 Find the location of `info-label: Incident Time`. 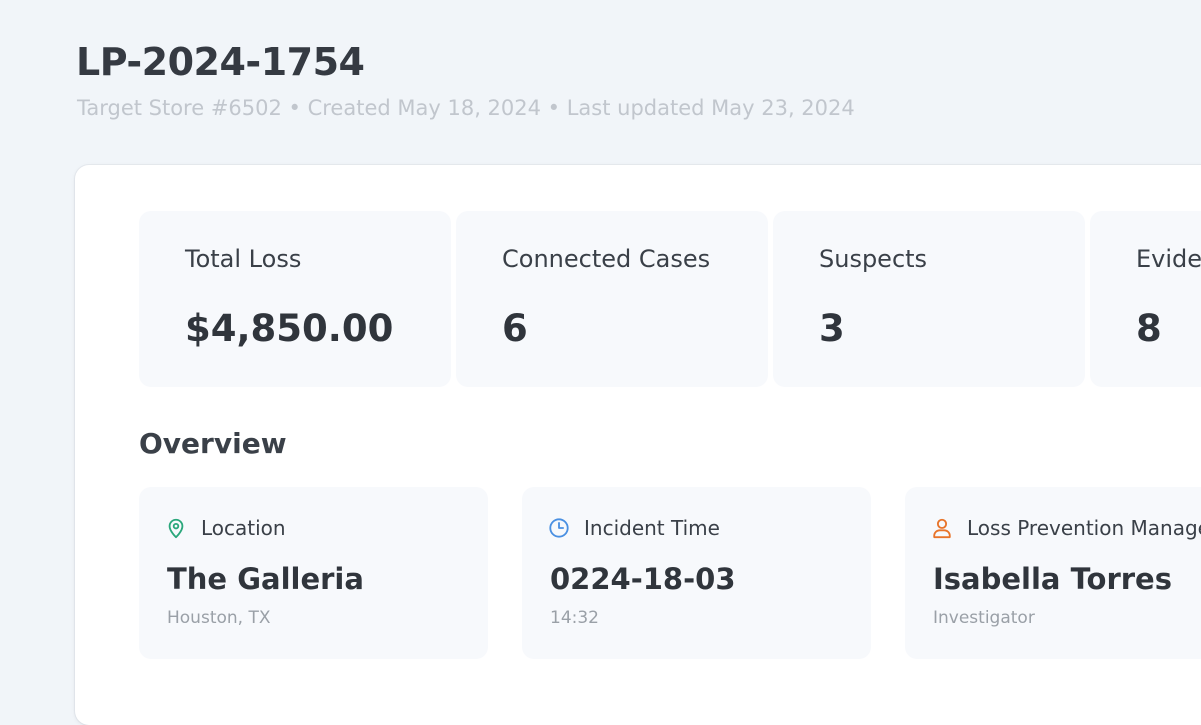

info-label: Incident Time is located at coordinates (652, 528).